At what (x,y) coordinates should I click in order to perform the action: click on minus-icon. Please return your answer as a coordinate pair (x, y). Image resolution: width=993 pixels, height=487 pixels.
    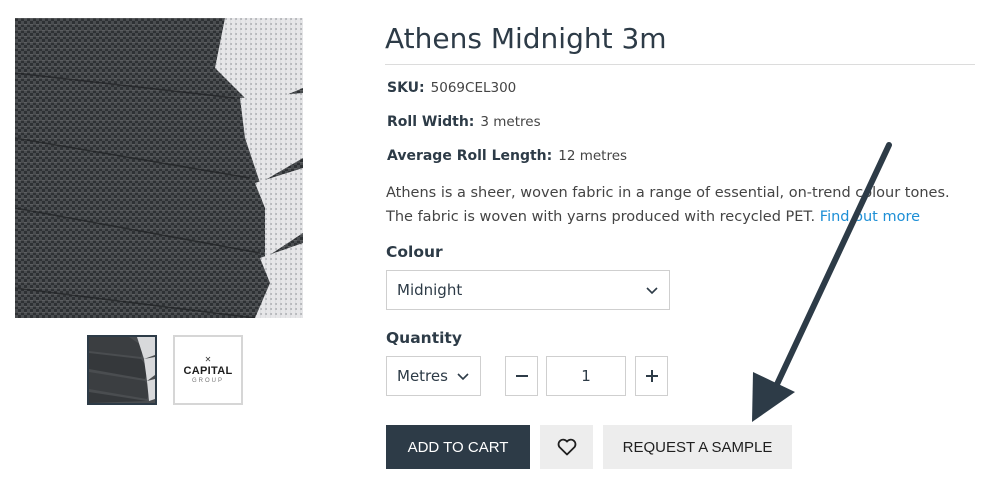
    Looking at the image, I should click on (521, 376).